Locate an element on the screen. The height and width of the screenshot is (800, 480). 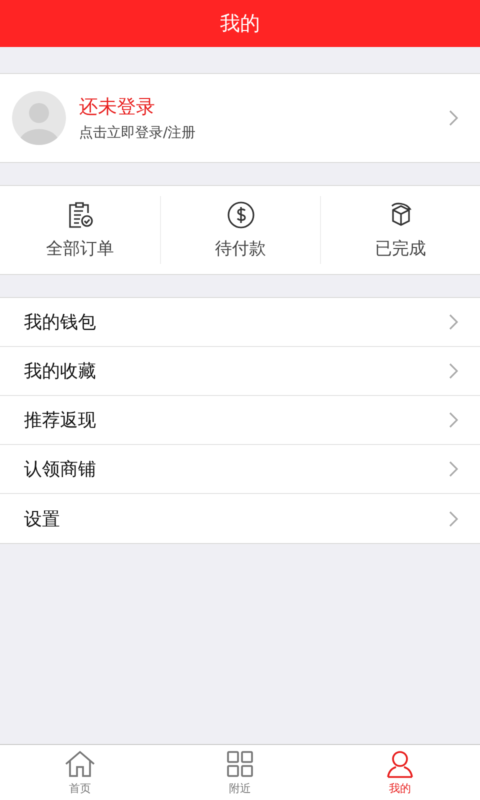
grid-icon is located at coordinates (240, 764).